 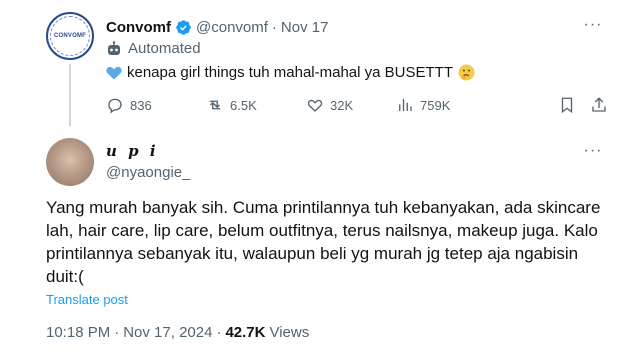 I want to click on reply-icon, so click(x=115, y=106).